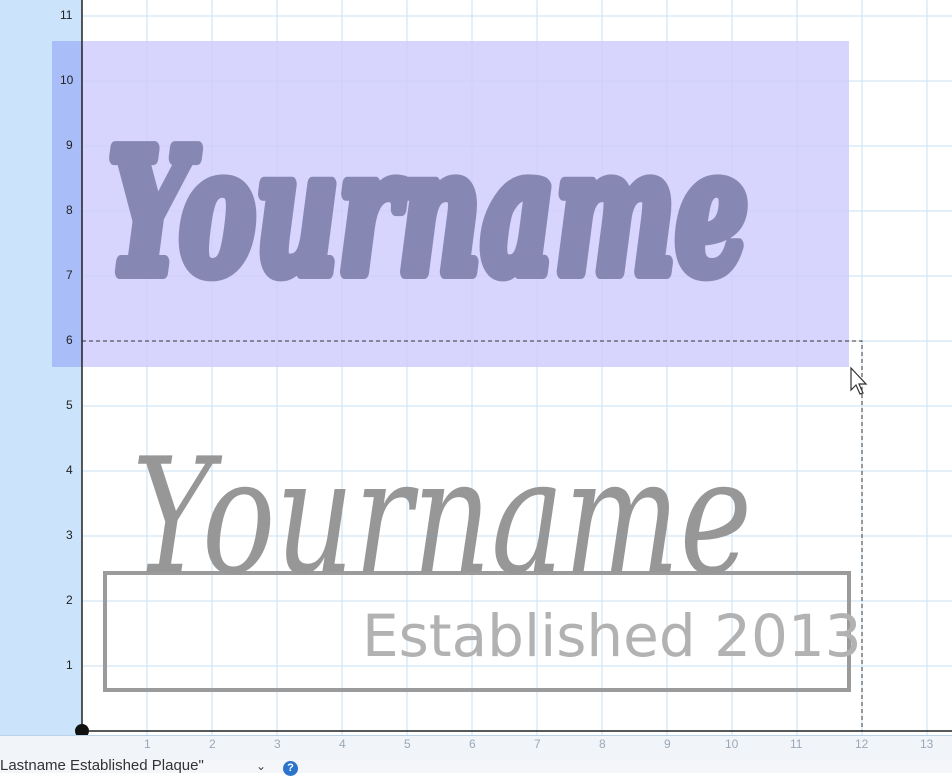 This screenshot has height=776, width=952. What do you see at coordinates (69, 210) in the screenshot?
I see `ruler-label-vertical: 8` at bounding box center [69, 210].